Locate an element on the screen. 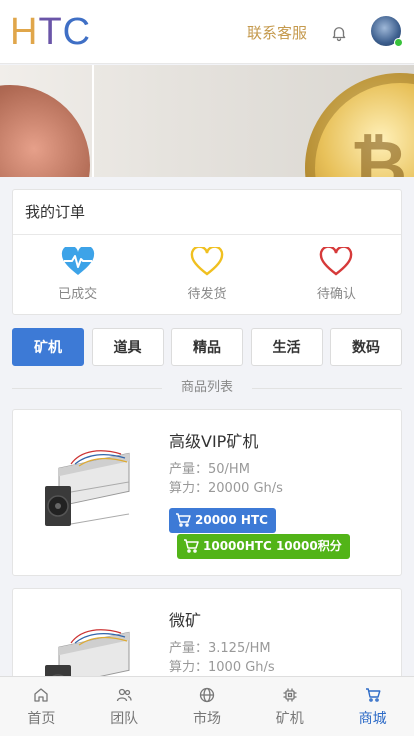  buy-with-points-button: 10000HTC 10000积分 is located at coordinates (263, 546).